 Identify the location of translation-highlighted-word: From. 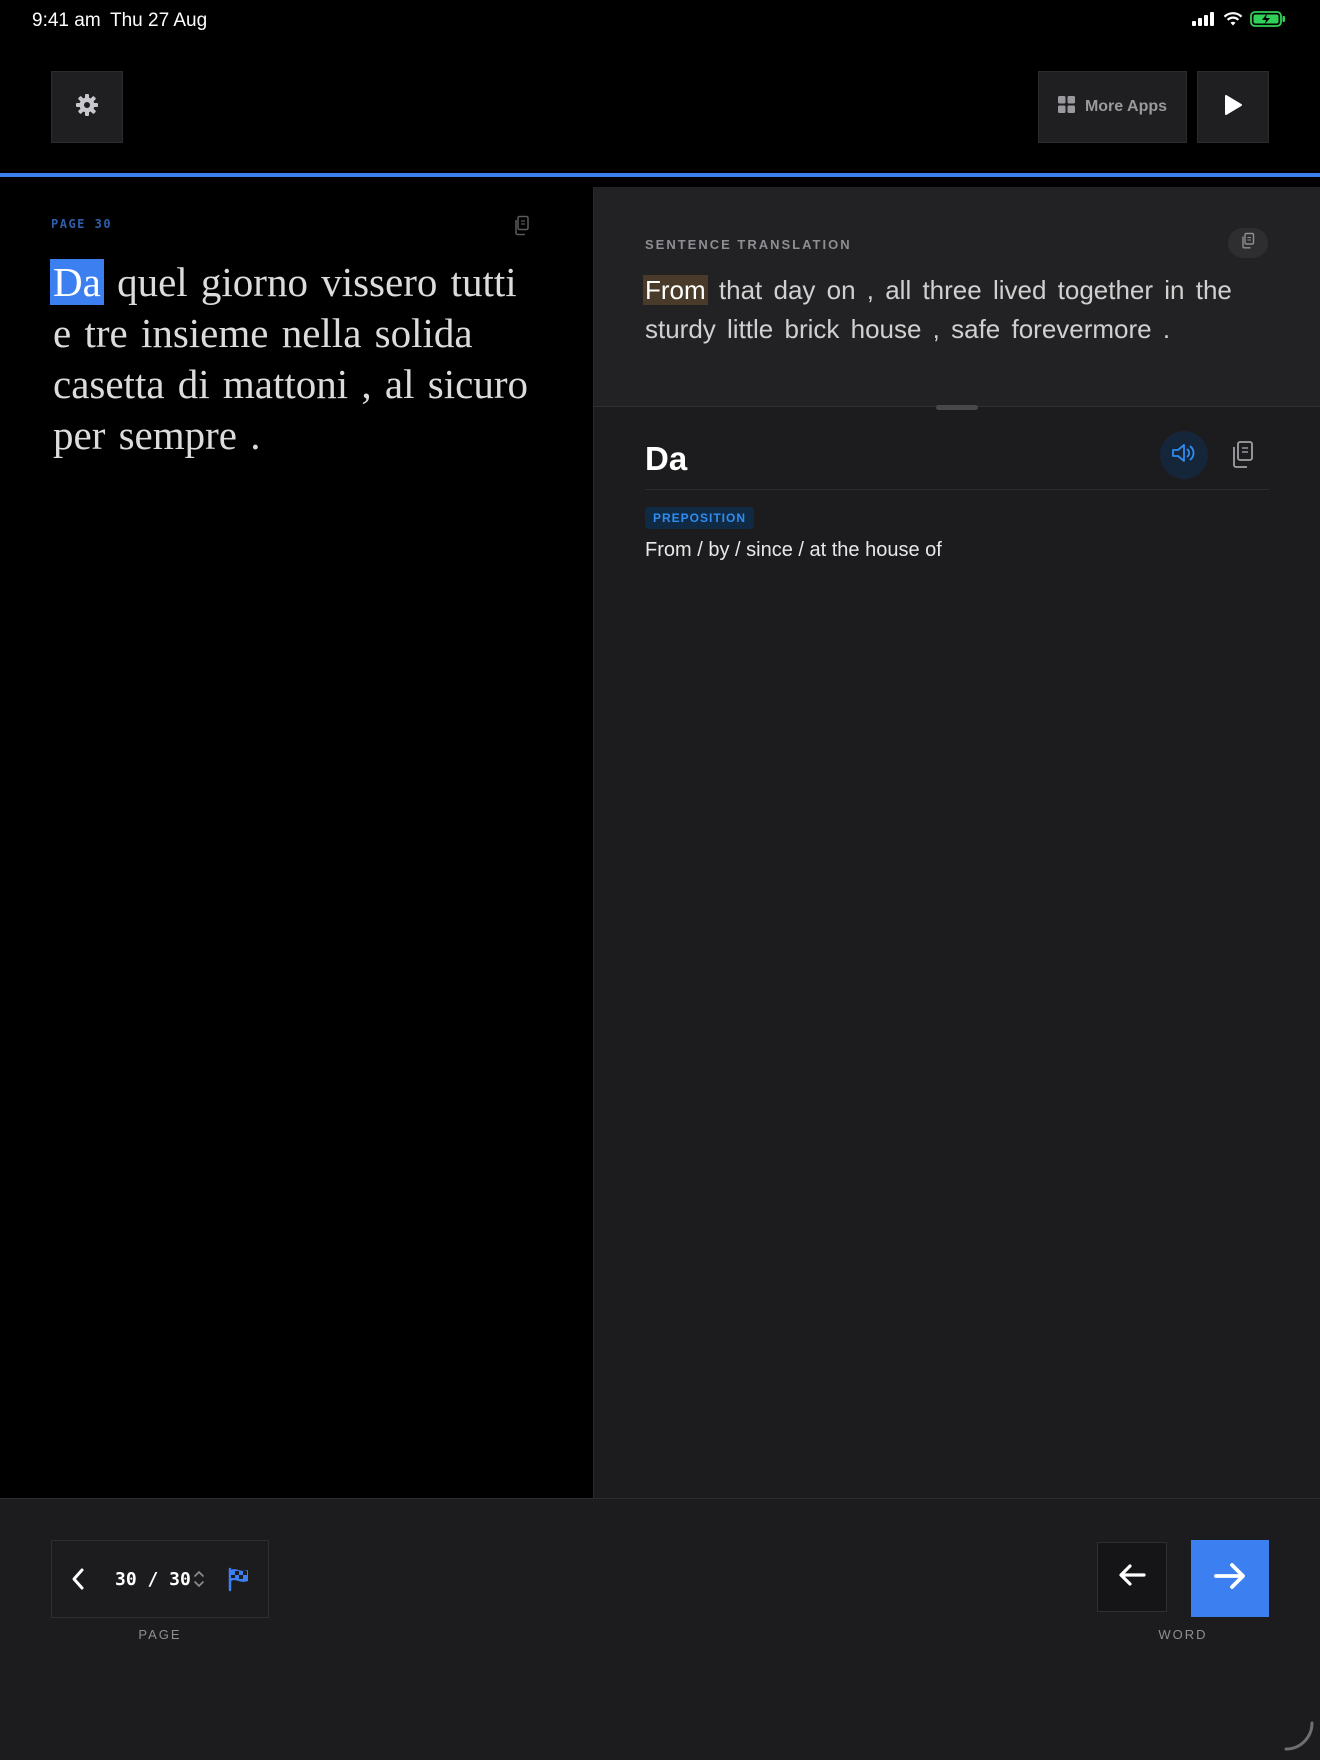
(675, 290).